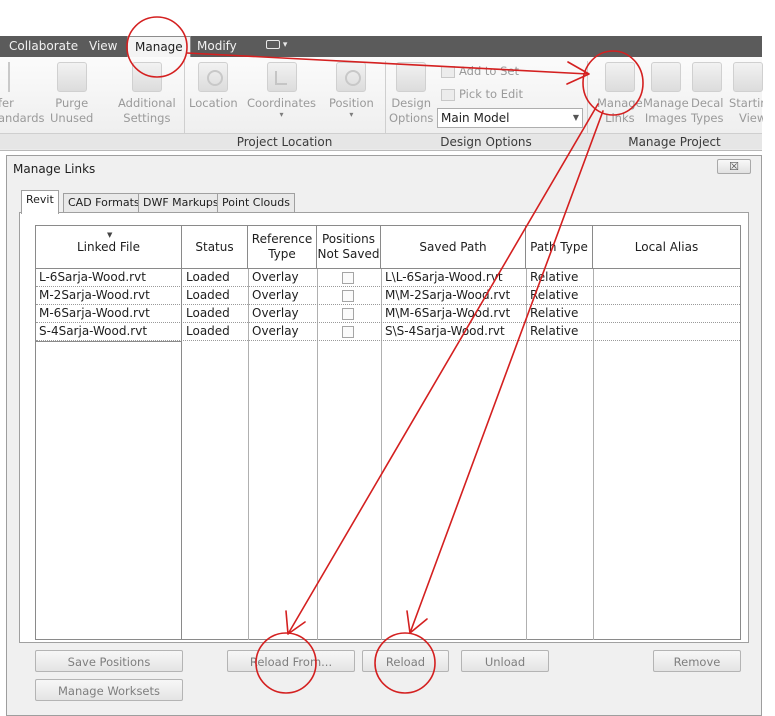 The height and width of the screenshot is (716, 775). What do you see at coordinates (72, 103) in the screenshot?
I see `purge-label-1: Purge` at bounding box center [72, 103].